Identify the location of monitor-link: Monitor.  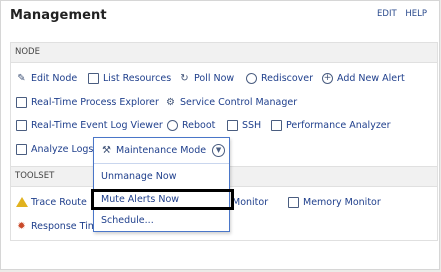
(250, 202).